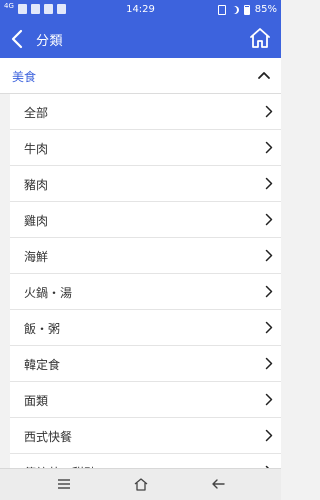 Image resolution: width=320 pixels, height=500 pixels. I want to click on list-item: 面類, so click(145, 400).